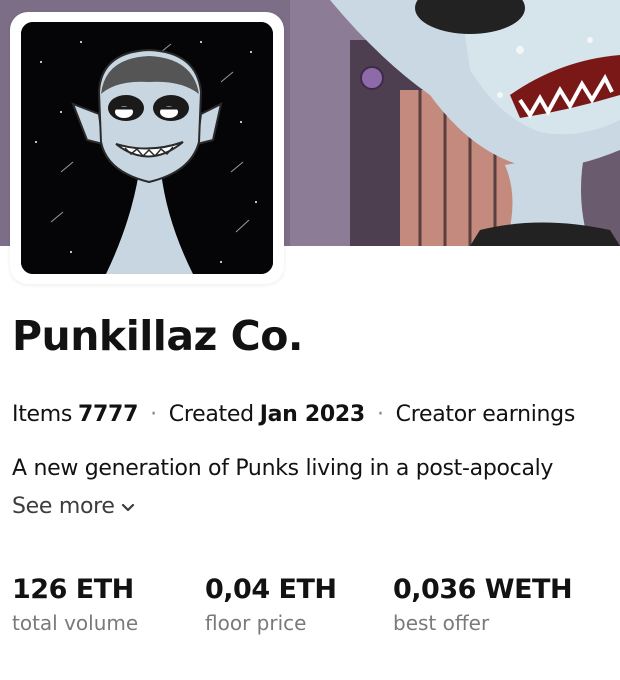  I want to click on items-label: Items, so click(42, 414).